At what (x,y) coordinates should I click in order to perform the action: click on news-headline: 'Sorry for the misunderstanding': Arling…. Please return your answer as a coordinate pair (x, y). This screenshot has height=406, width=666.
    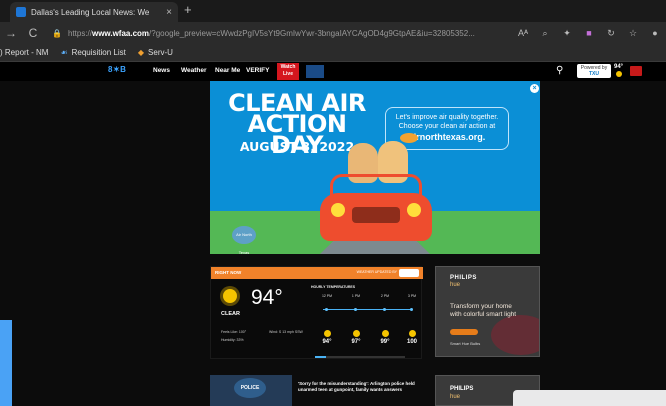
    Looking at the image, I should click on (360, 387).